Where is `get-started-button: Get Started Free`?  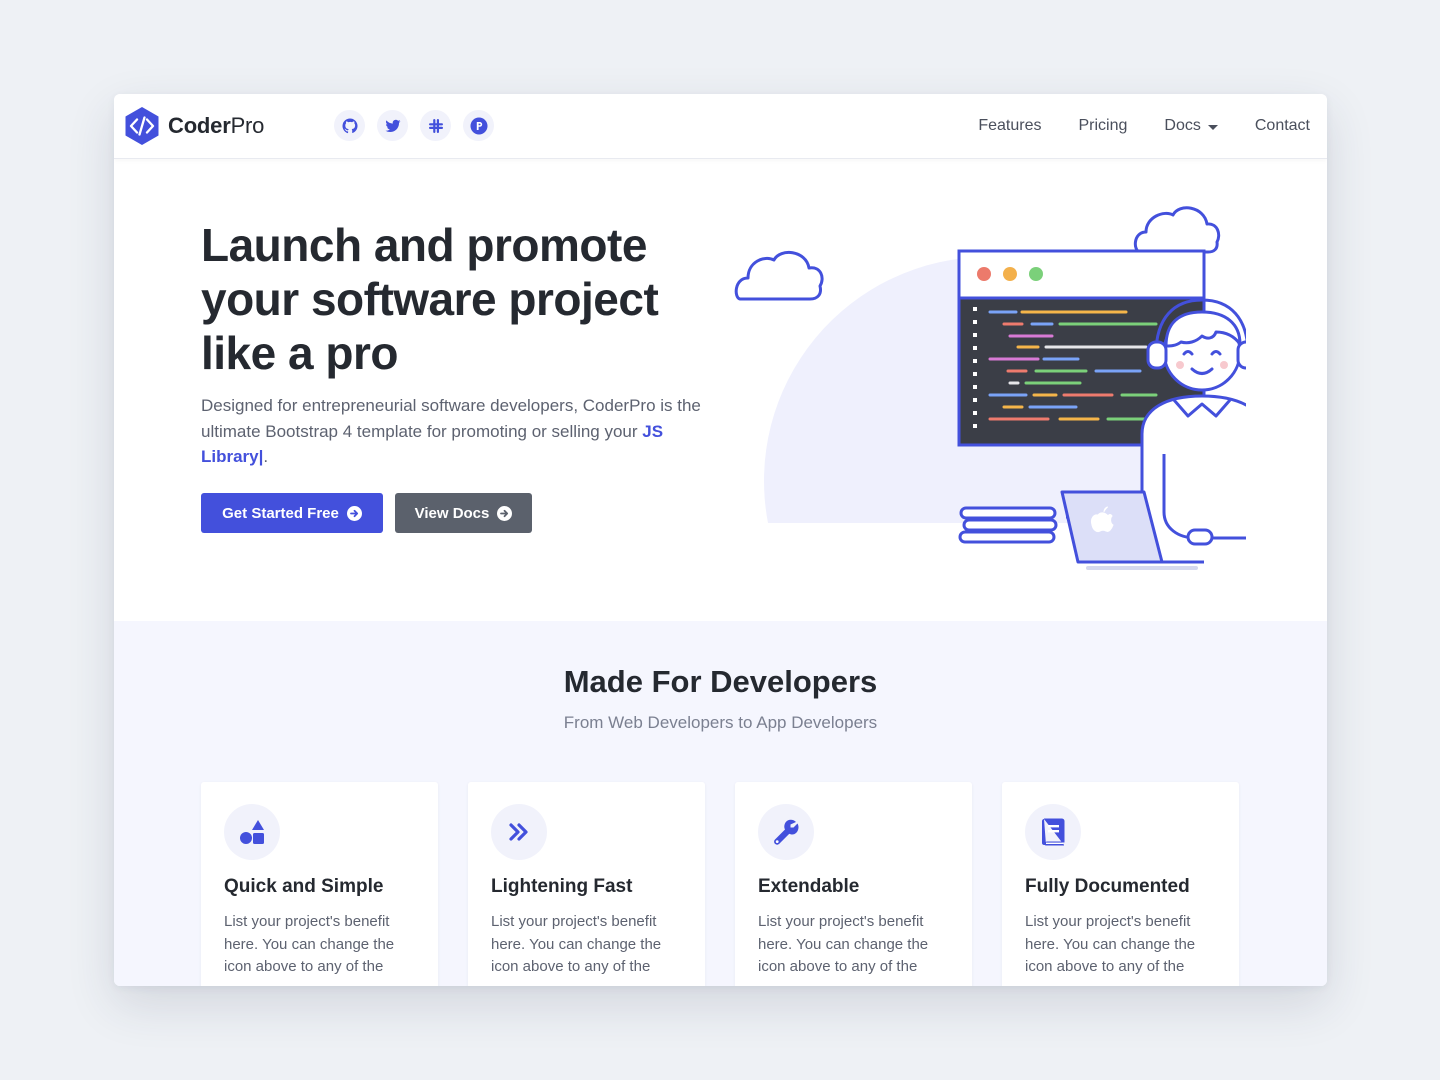
get-started-button: Get Started Free is located at coordinates (292, 513).